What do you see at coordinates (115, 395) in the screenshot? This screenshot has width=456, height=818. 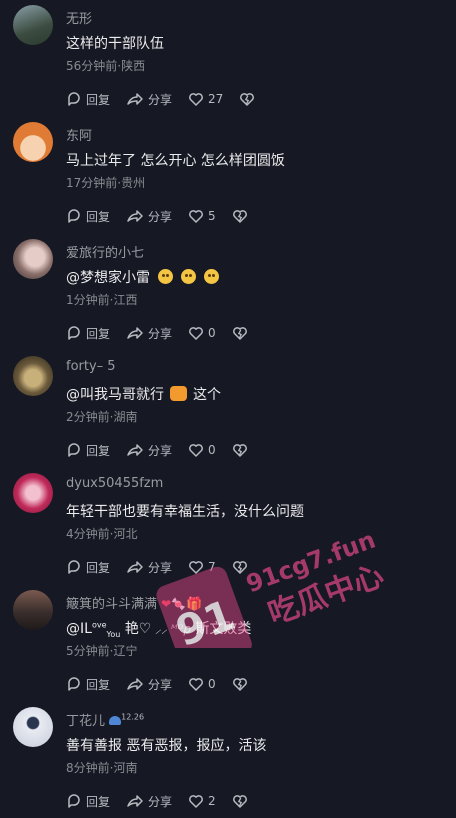 I see `mention: @叫我马哥就行` at bounding box center [115, 395].